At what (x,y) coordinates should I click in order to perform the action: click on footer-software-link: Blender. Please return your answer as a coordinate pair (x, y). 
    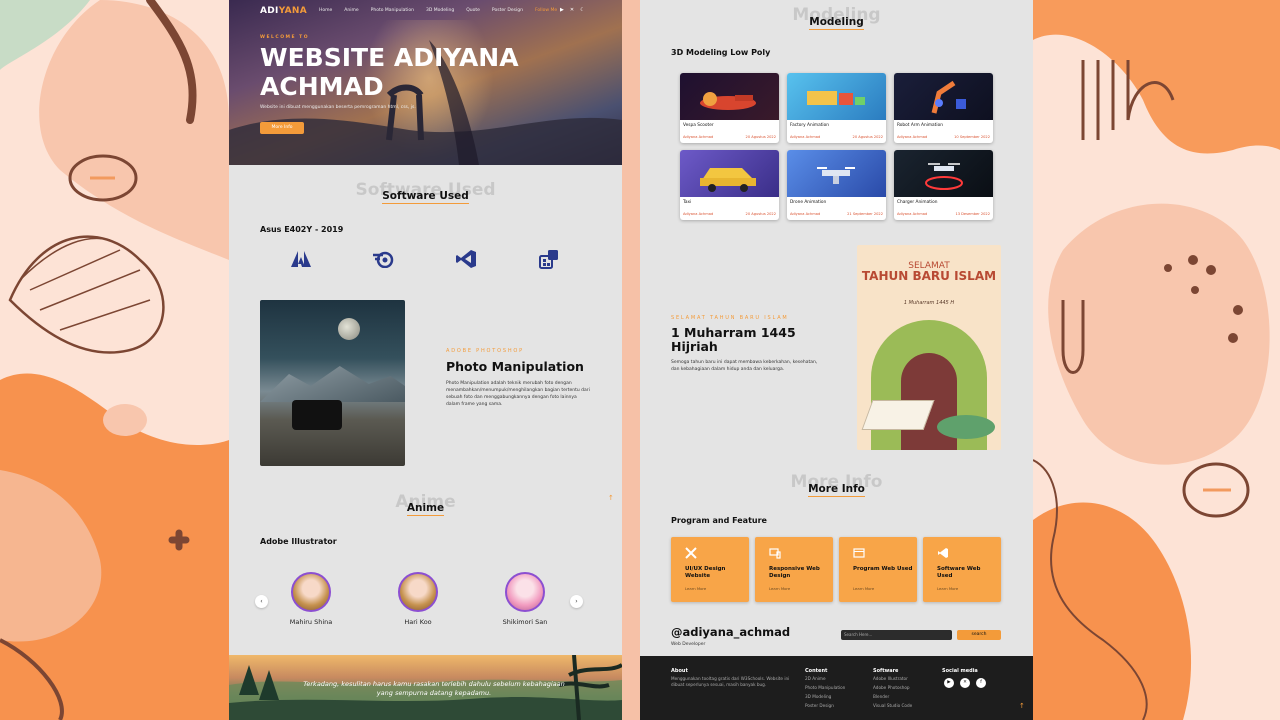
    Looking at the image, I should click on (881, 697).